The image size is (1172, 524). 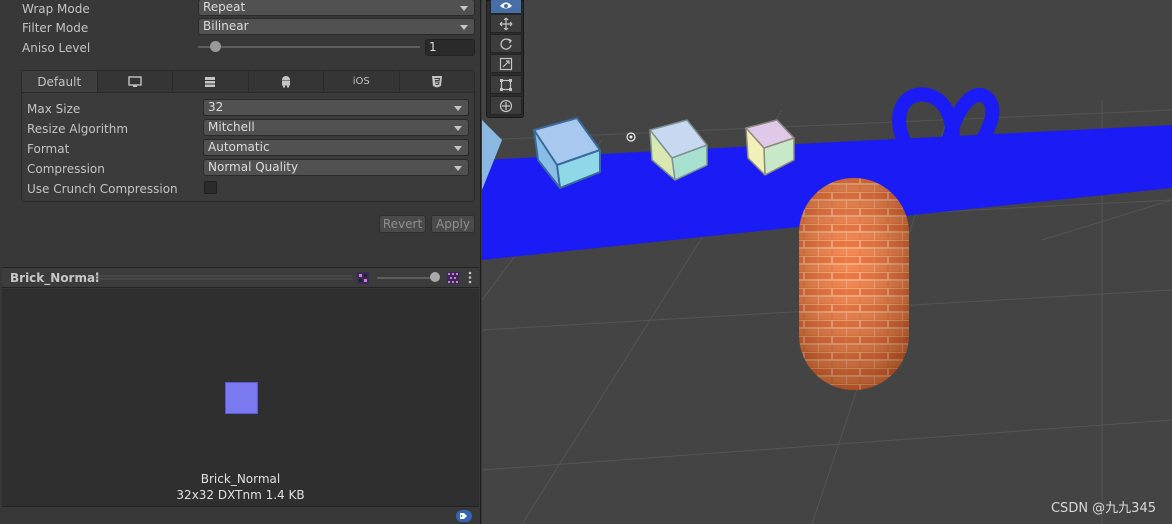 What do you see at coordinates (240, 495) in the screenshot?
I see `preview-texture-info: 32x32 DXTnm 1.4 KB` at bounding box center [240, 495].